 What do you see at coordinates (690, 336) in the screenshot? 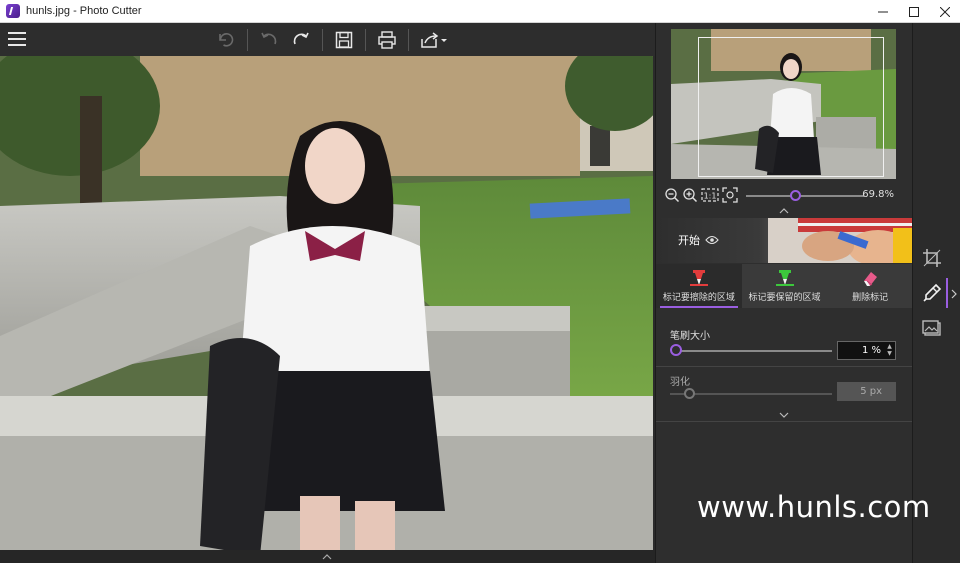
I see `brush-size-label: 笔刷大小` at bounding box center [690, 336].